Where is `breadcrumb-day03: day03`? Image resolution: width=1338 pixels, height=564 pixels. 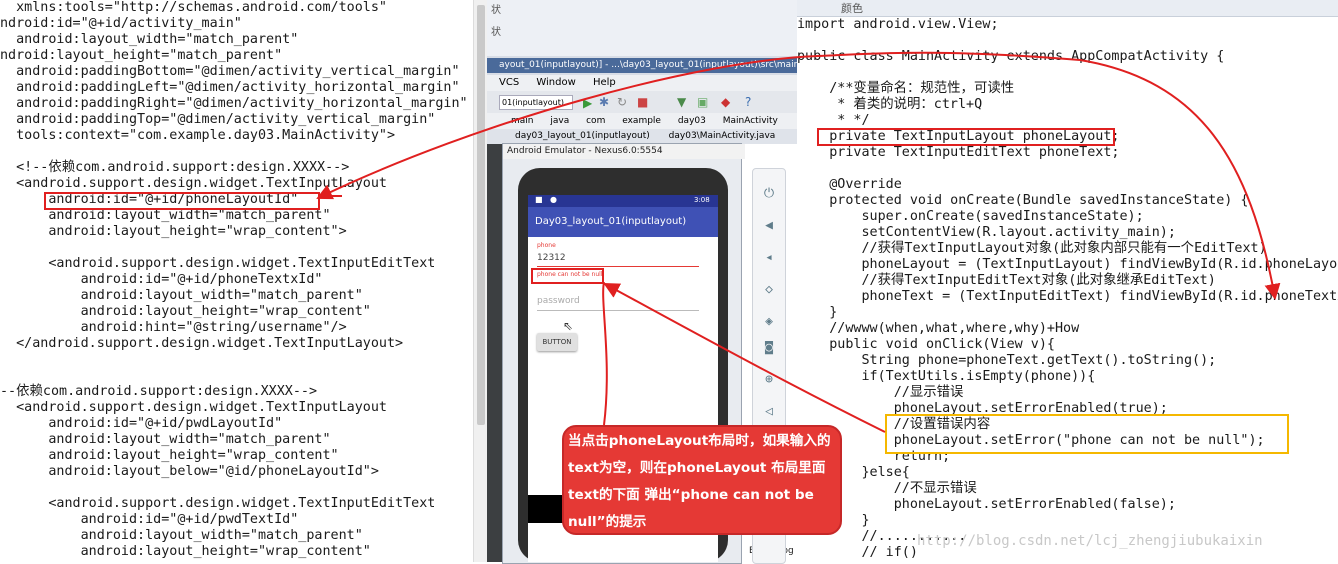
breadcrumb-day03: day03 is located at coordinates (692, 121).